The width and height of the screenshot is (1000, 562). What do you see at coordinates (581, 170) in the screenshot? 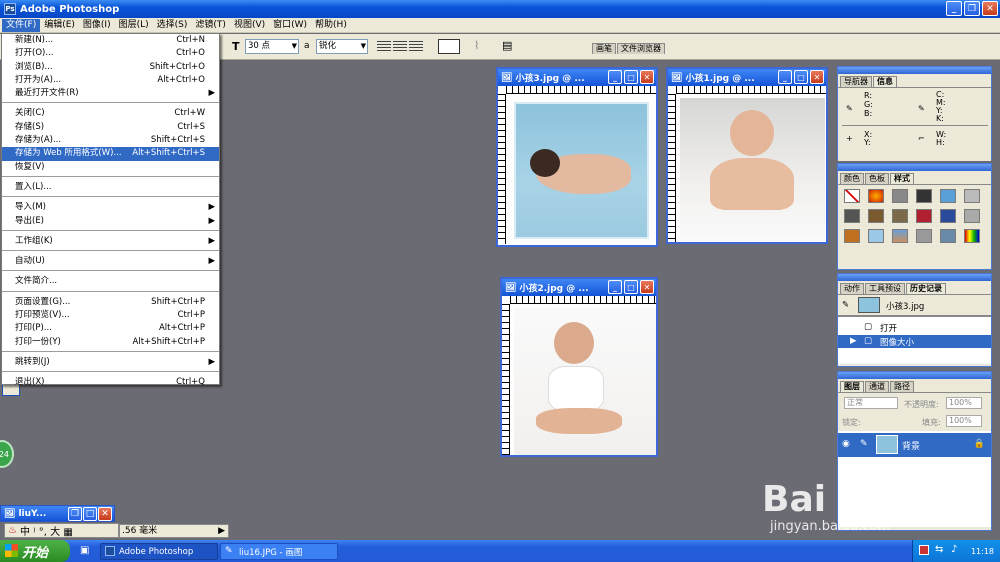
I see `canvas` at bounding box center [581, 170].